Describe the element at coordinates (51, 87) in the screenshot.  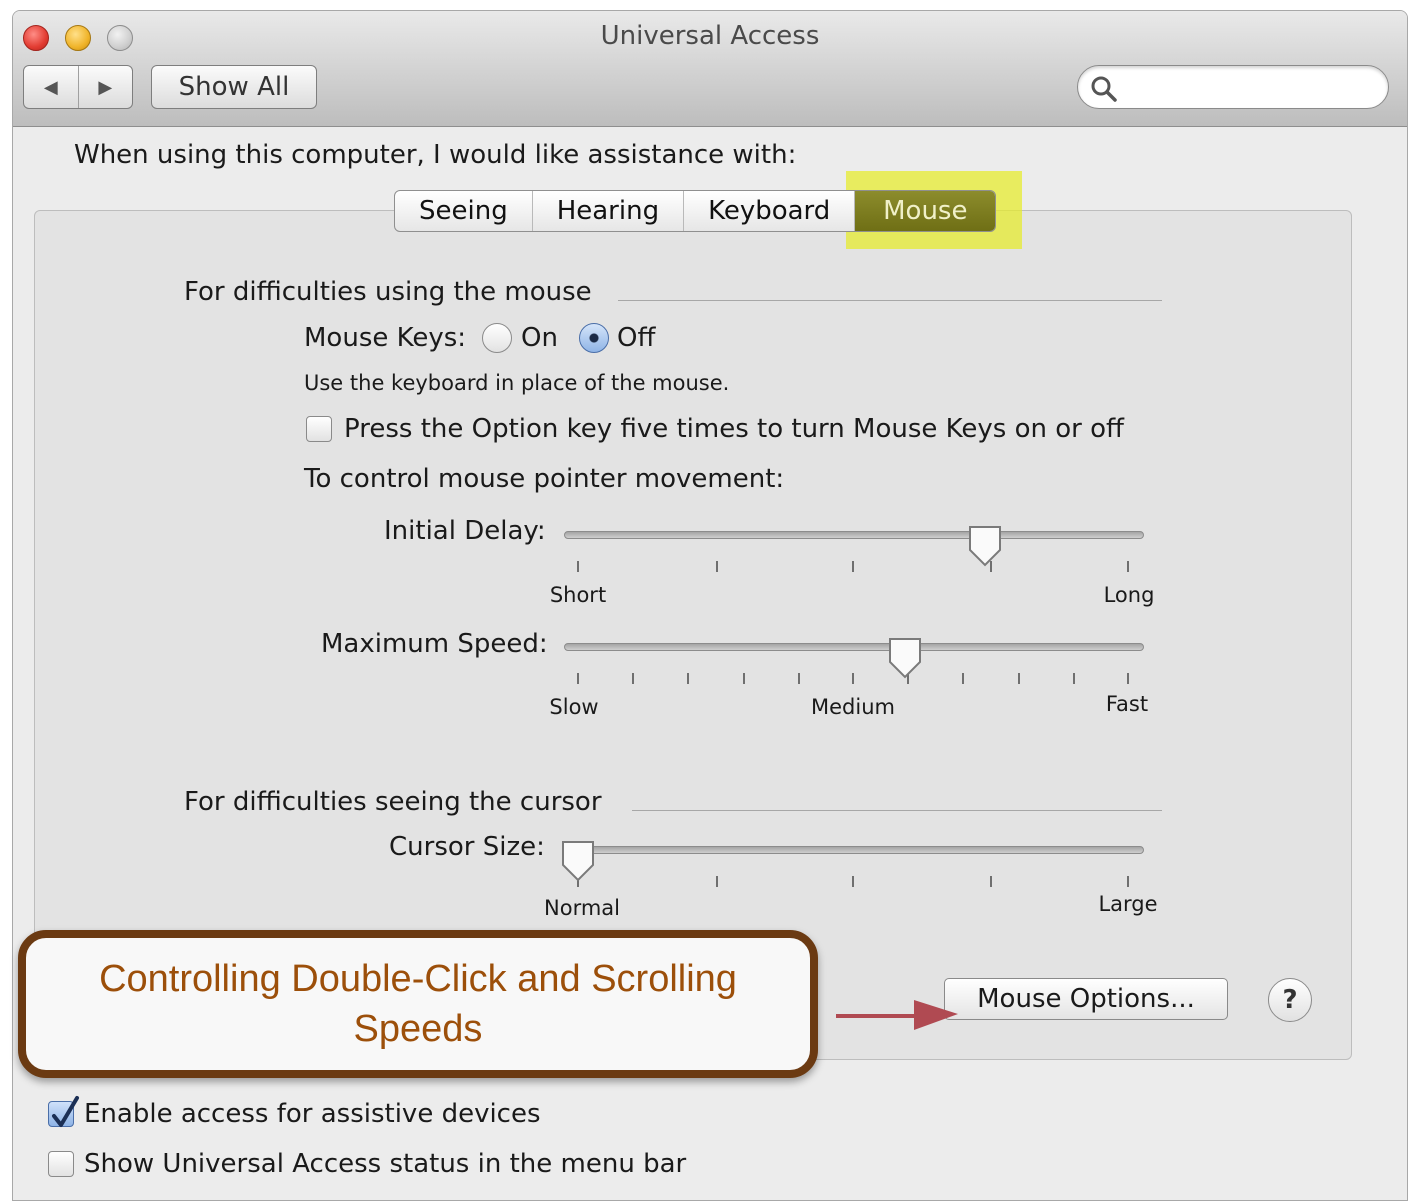
I see `back-icon: ◀` at that location.